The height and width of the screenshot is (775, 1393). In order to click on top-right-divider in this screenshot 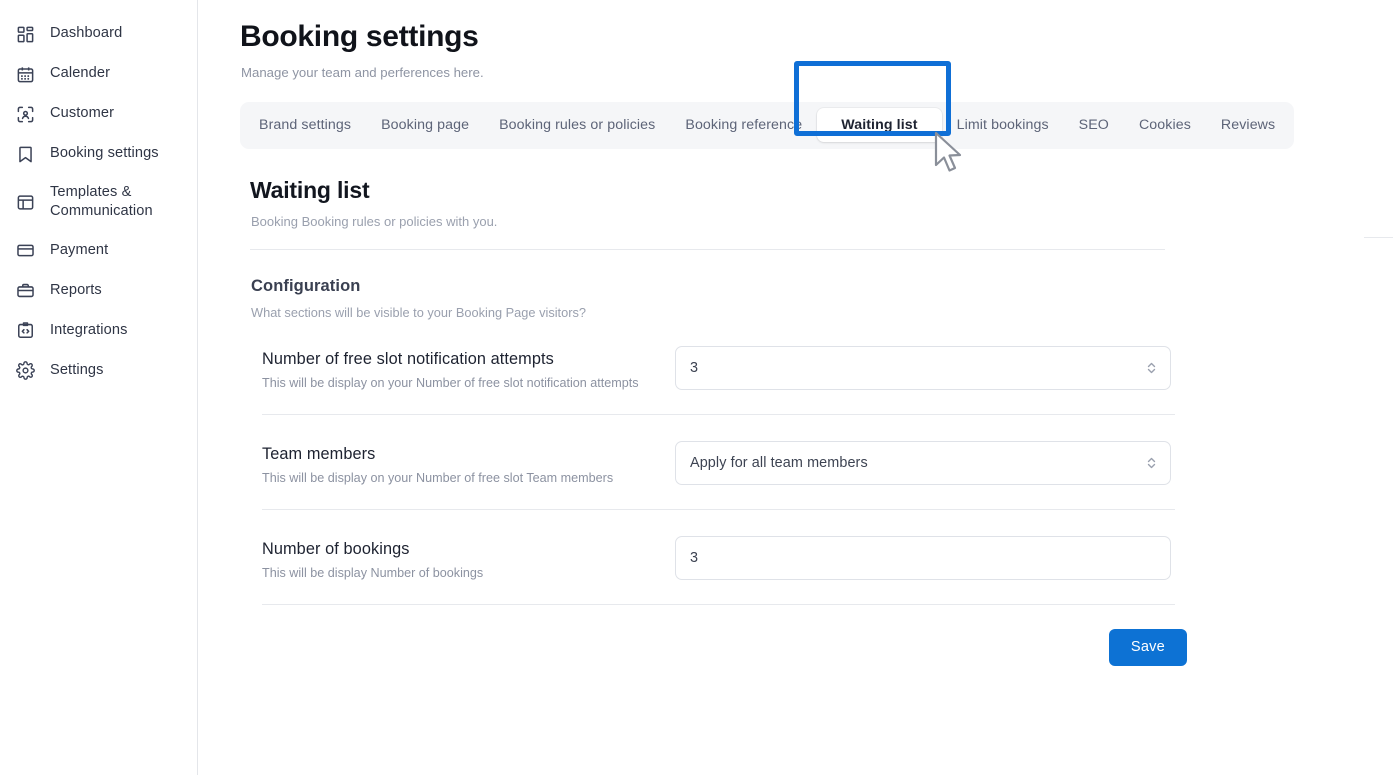, I will do `click(1378, 237)`.